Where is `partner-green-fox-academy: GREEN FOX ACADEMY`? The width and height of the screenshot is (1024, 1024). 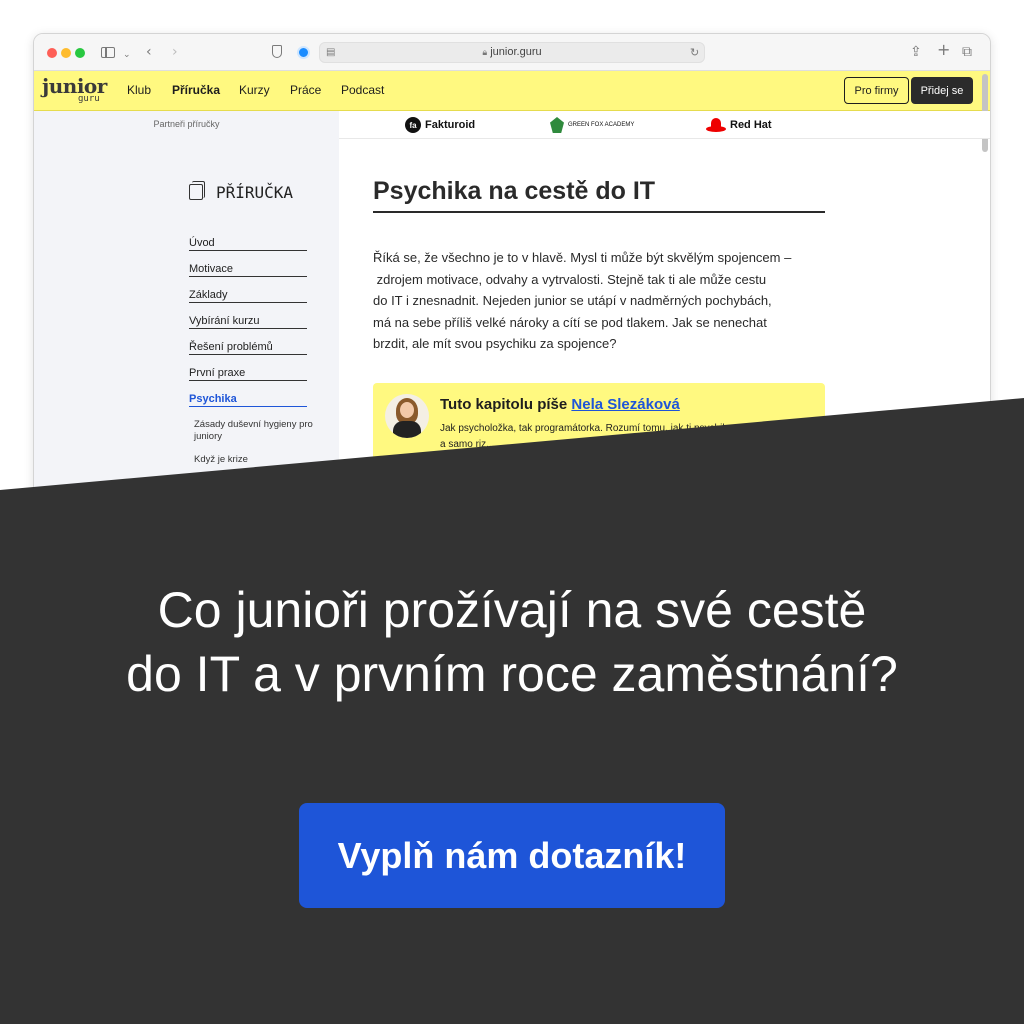
partner-green-fox-academy: GREEN FOX ACADEMY is located at coordinates (592, 125).